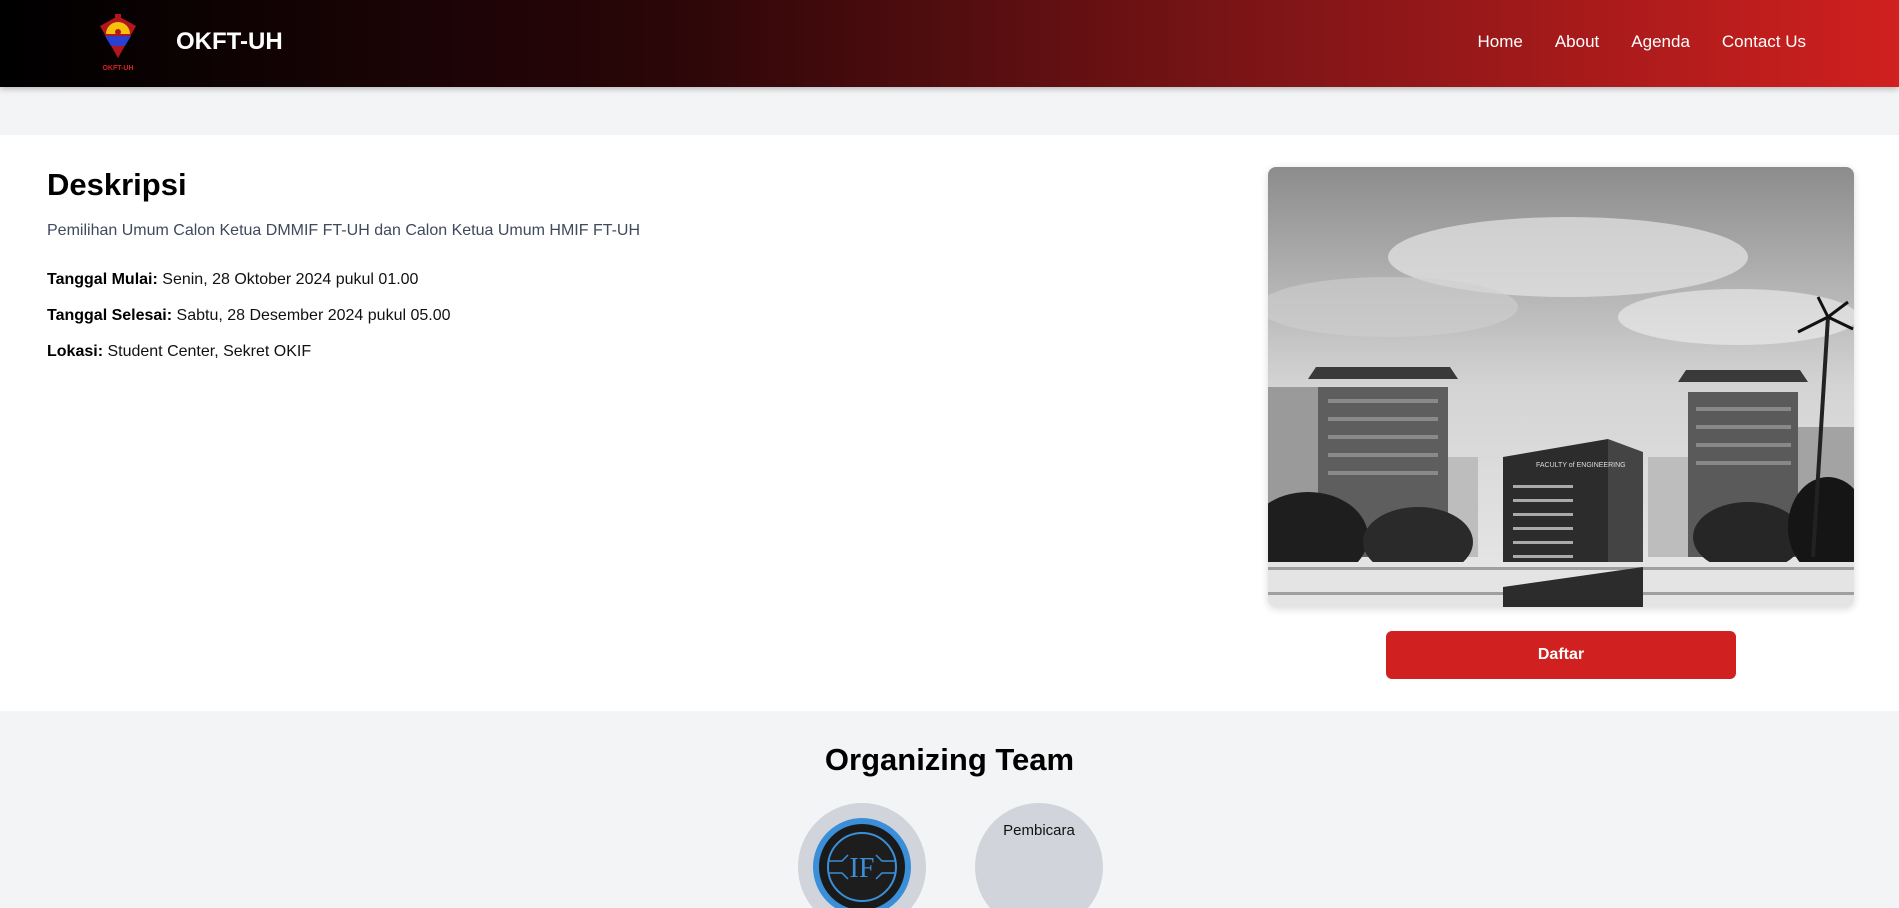  I want to click on nav-menu: Home About Agenda Contact Us, so click(1641, 42).